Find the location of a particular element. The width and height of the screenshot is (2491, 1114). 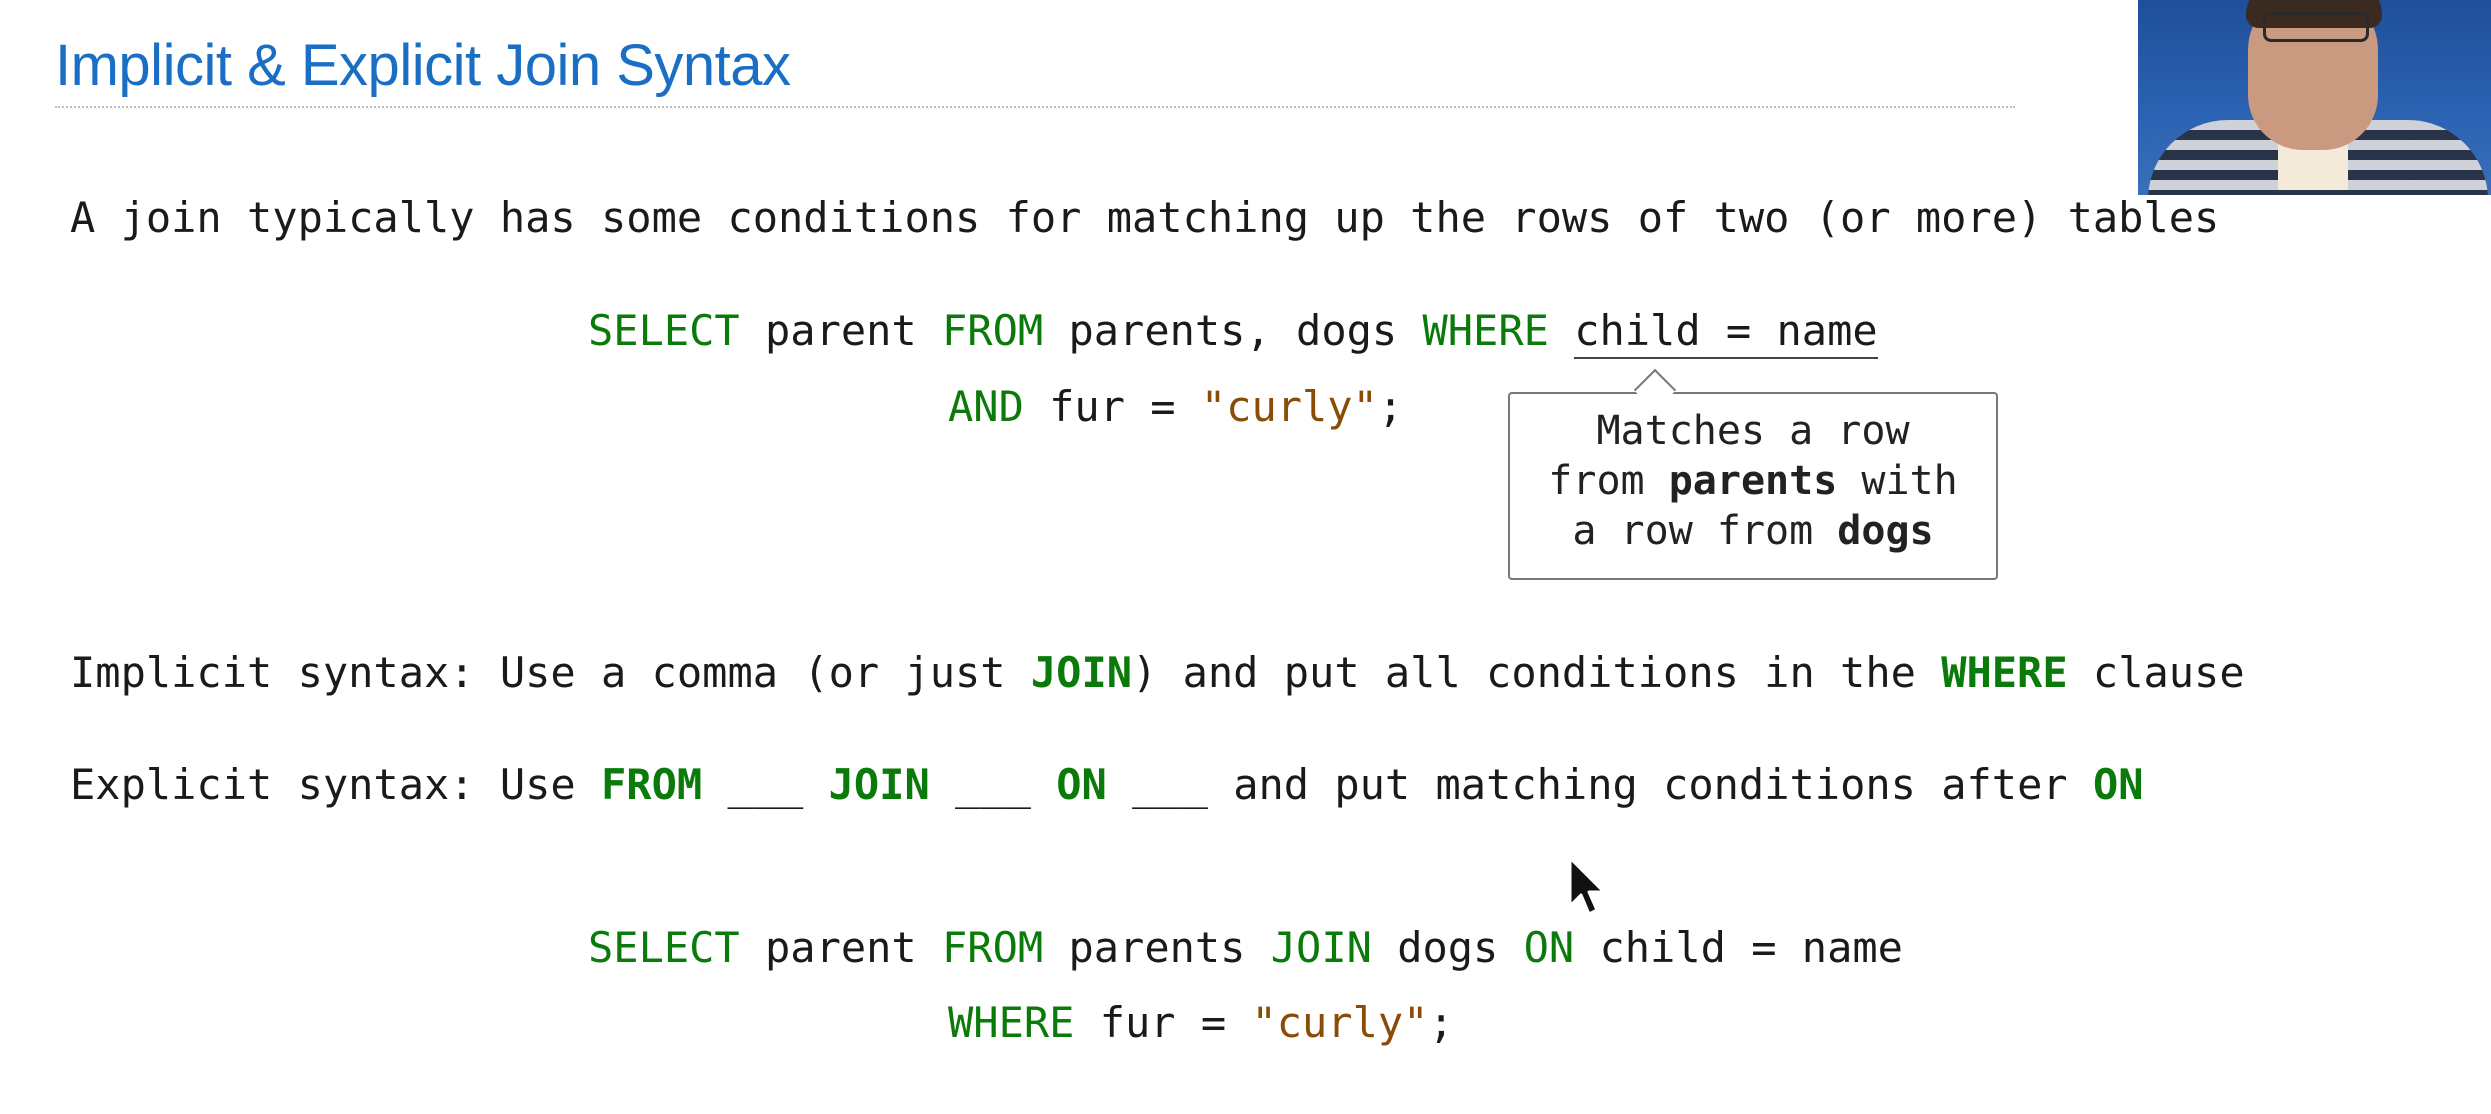

join-condition: child = name is located at coordinates (1726, 332).